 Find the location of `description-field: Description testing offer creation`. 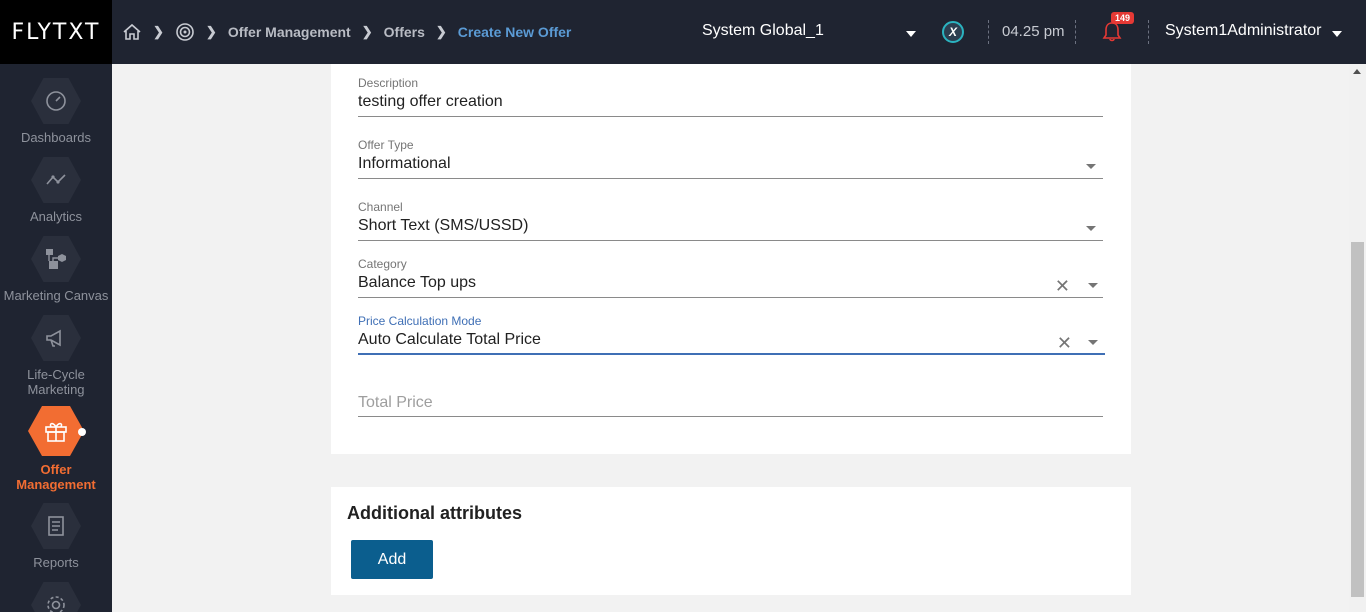

description-field: Description testing offer creation is located at coordinates (730, 97).